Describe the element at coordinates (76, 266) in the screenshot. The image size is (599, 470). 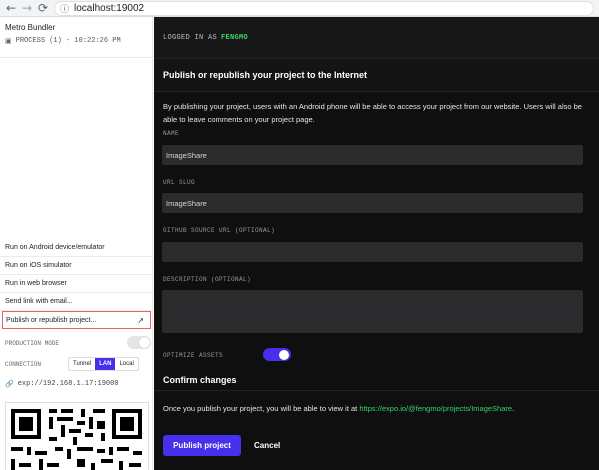
I see `run-ios-item: Run on iOS simulator` at that location.